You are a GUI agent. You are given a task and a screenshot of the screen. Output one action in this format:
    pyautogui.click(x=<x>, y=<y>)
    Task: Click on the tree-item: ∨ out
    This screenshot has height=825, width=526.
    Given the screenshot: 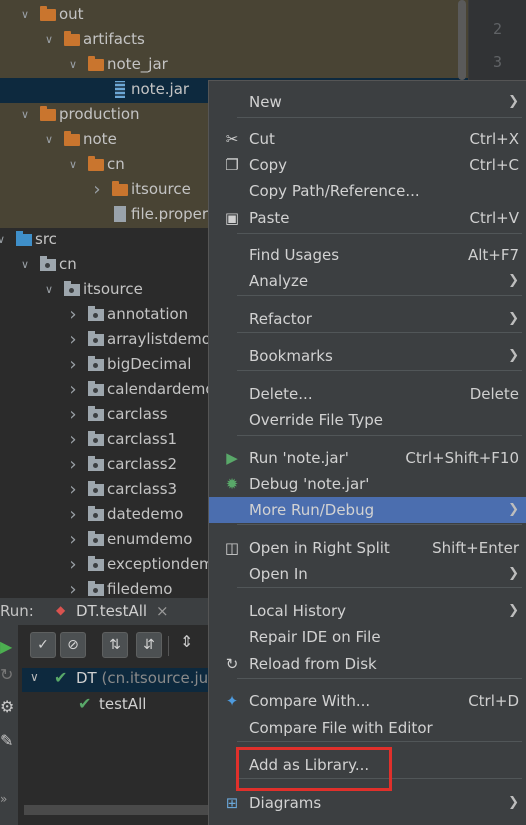 What is the action you would take?
    pyautogui.click(x=104, y=14)
    